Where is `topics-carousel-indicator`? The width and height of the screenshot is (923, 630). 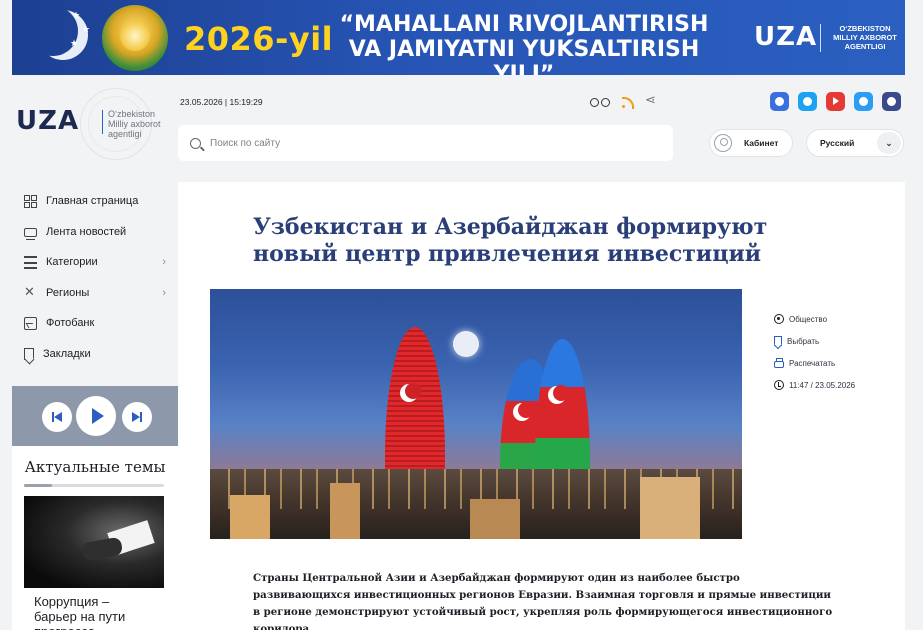
topics-carousel-indicator is located at coordinates (94, 485).